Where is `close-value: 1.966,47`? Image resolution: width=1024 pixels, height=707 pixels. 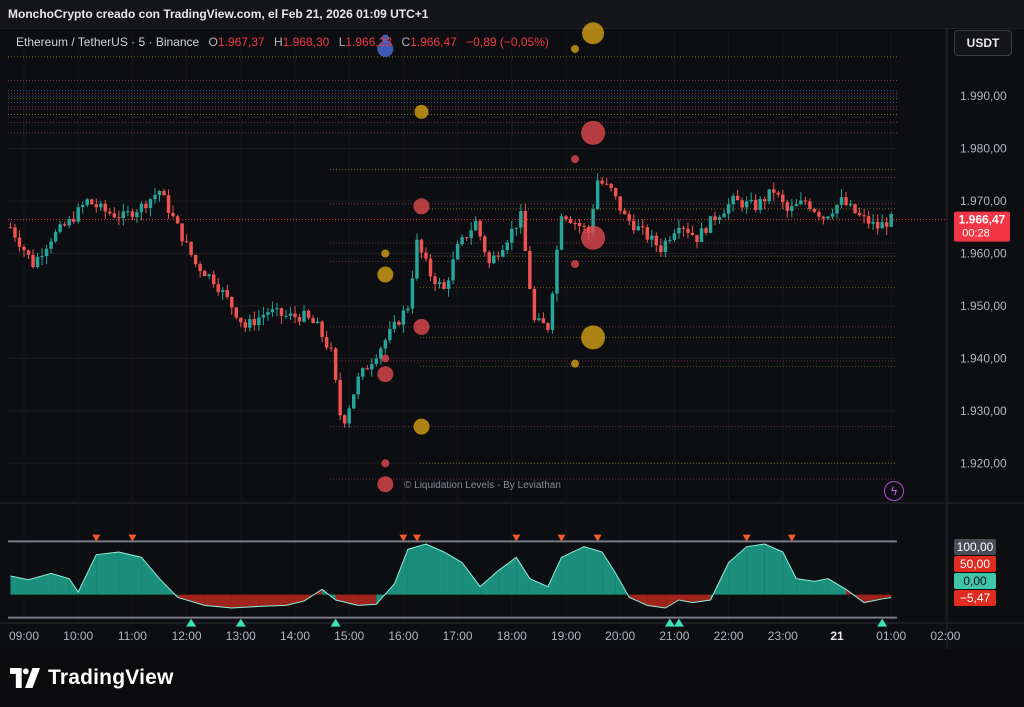
close-value: 1.966,47 is located at coordinates (433, 42).